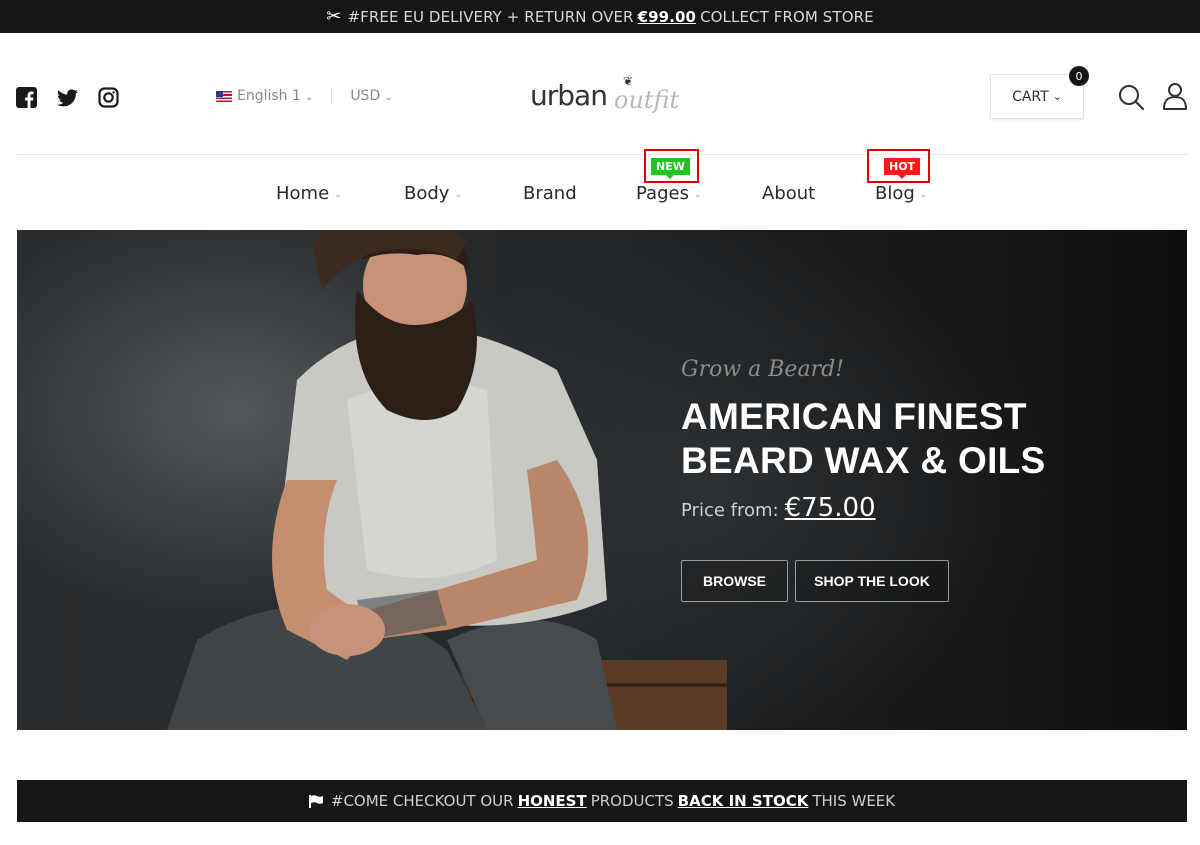 The image size is (1200, 845). Describe the element at coordinates (863, 460) in the screenshot. I see `hero-title-line-2: BEARD WAX & OILS` at that location.